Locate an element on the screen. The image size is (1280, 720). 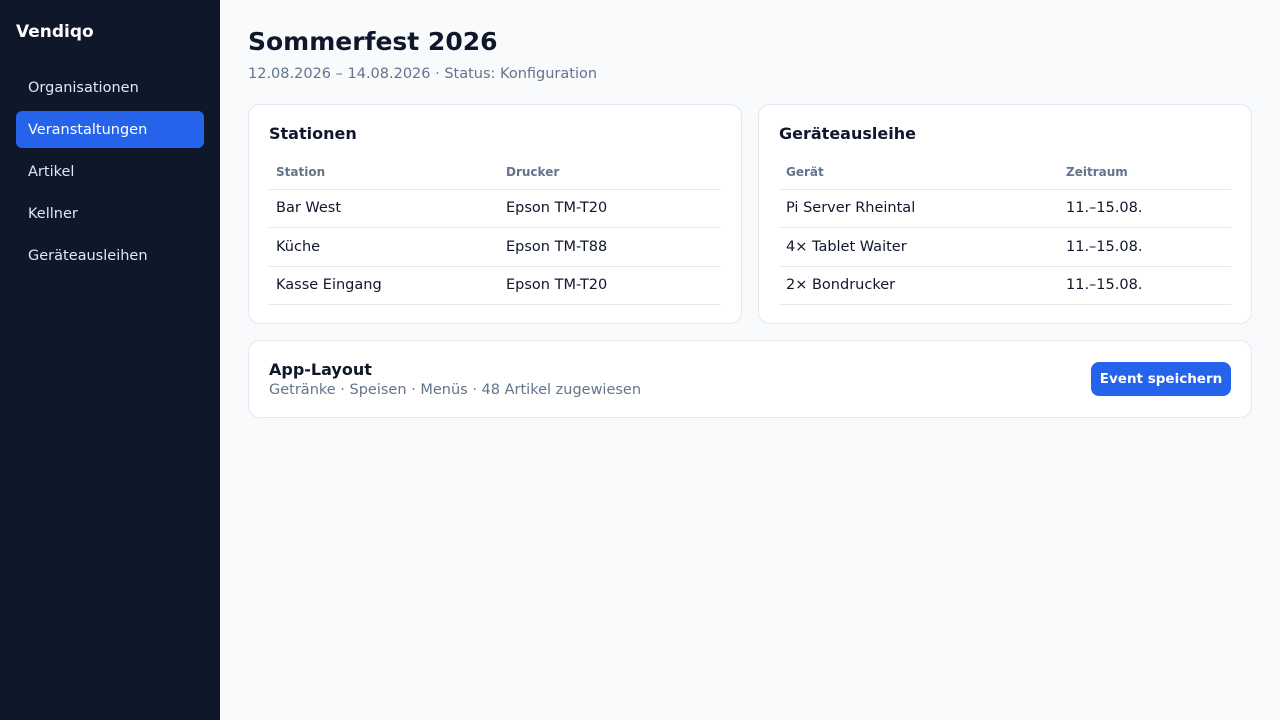
table-header-row: Gerät Zeitraum is located at coordinates (1005, 173).